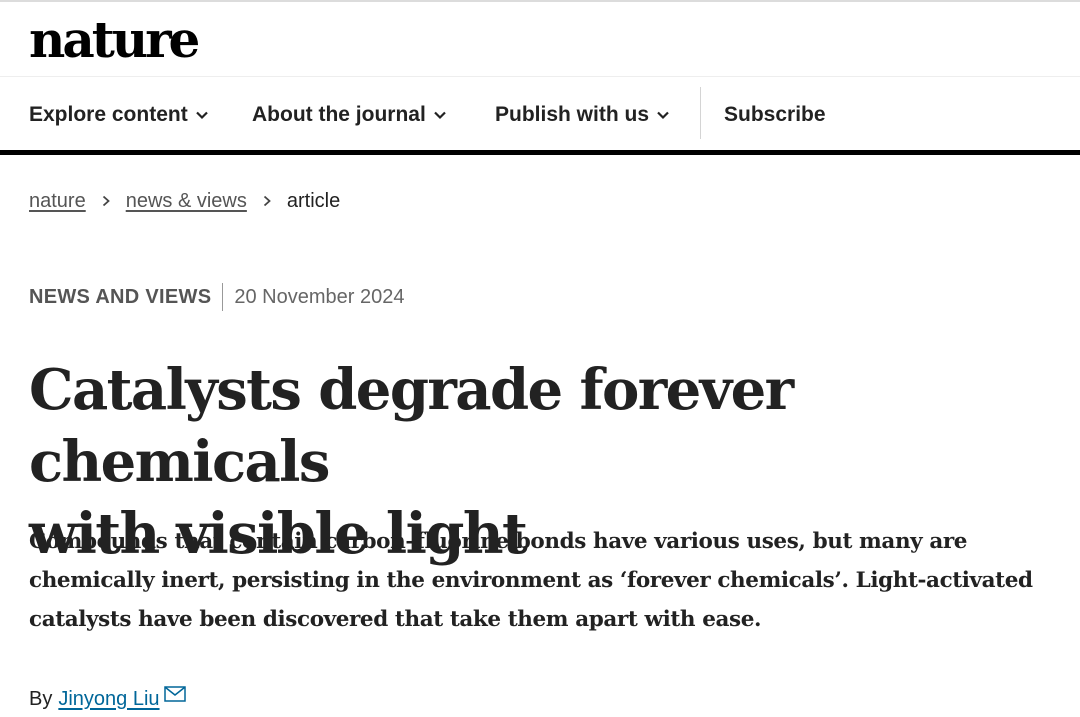 The image size is (1080, 717). I want to click on nature-logo: nature, so click(114, 40).